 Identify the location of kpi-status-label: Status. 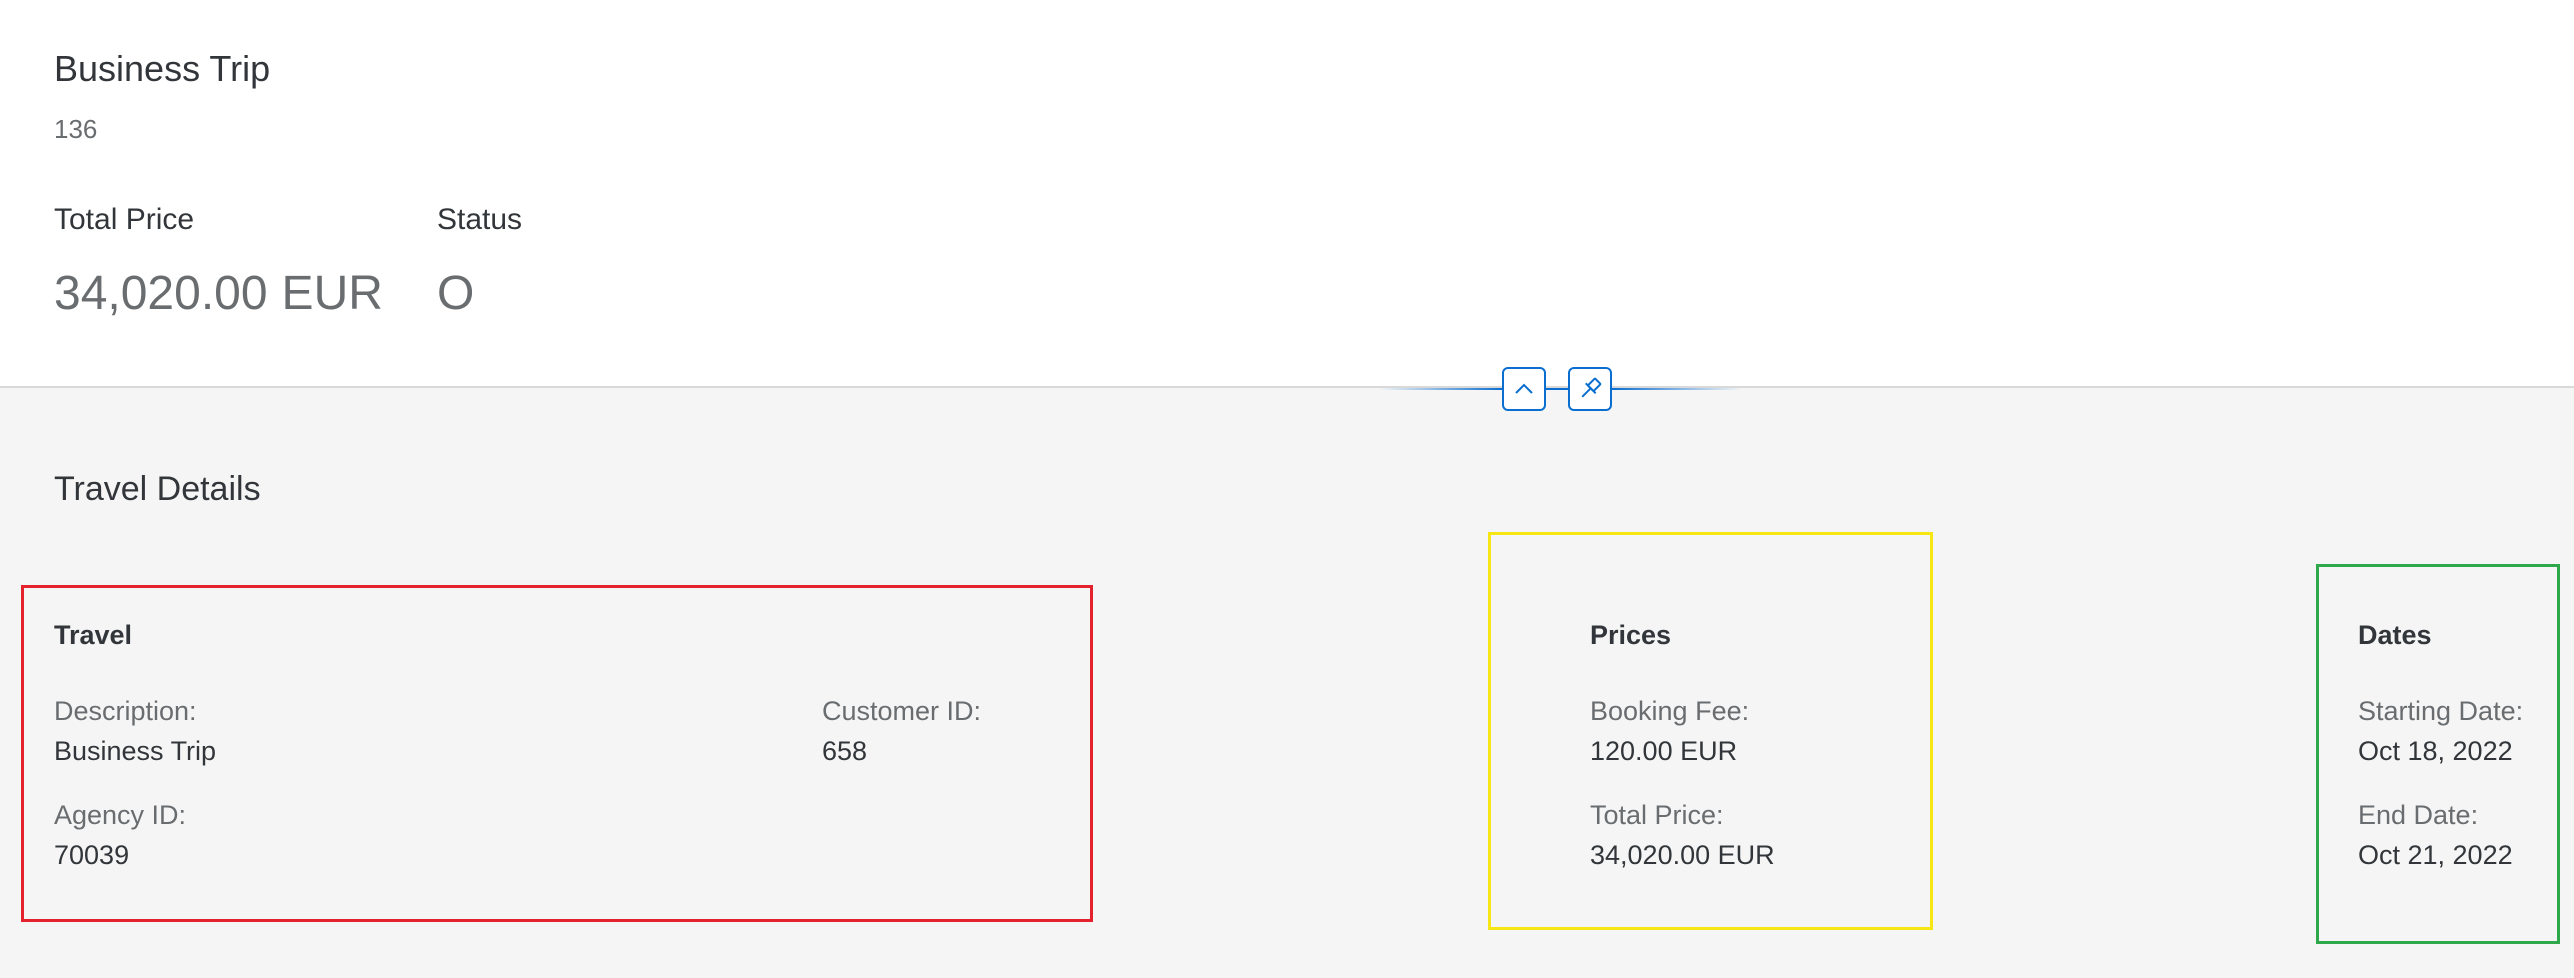
(480, 219).